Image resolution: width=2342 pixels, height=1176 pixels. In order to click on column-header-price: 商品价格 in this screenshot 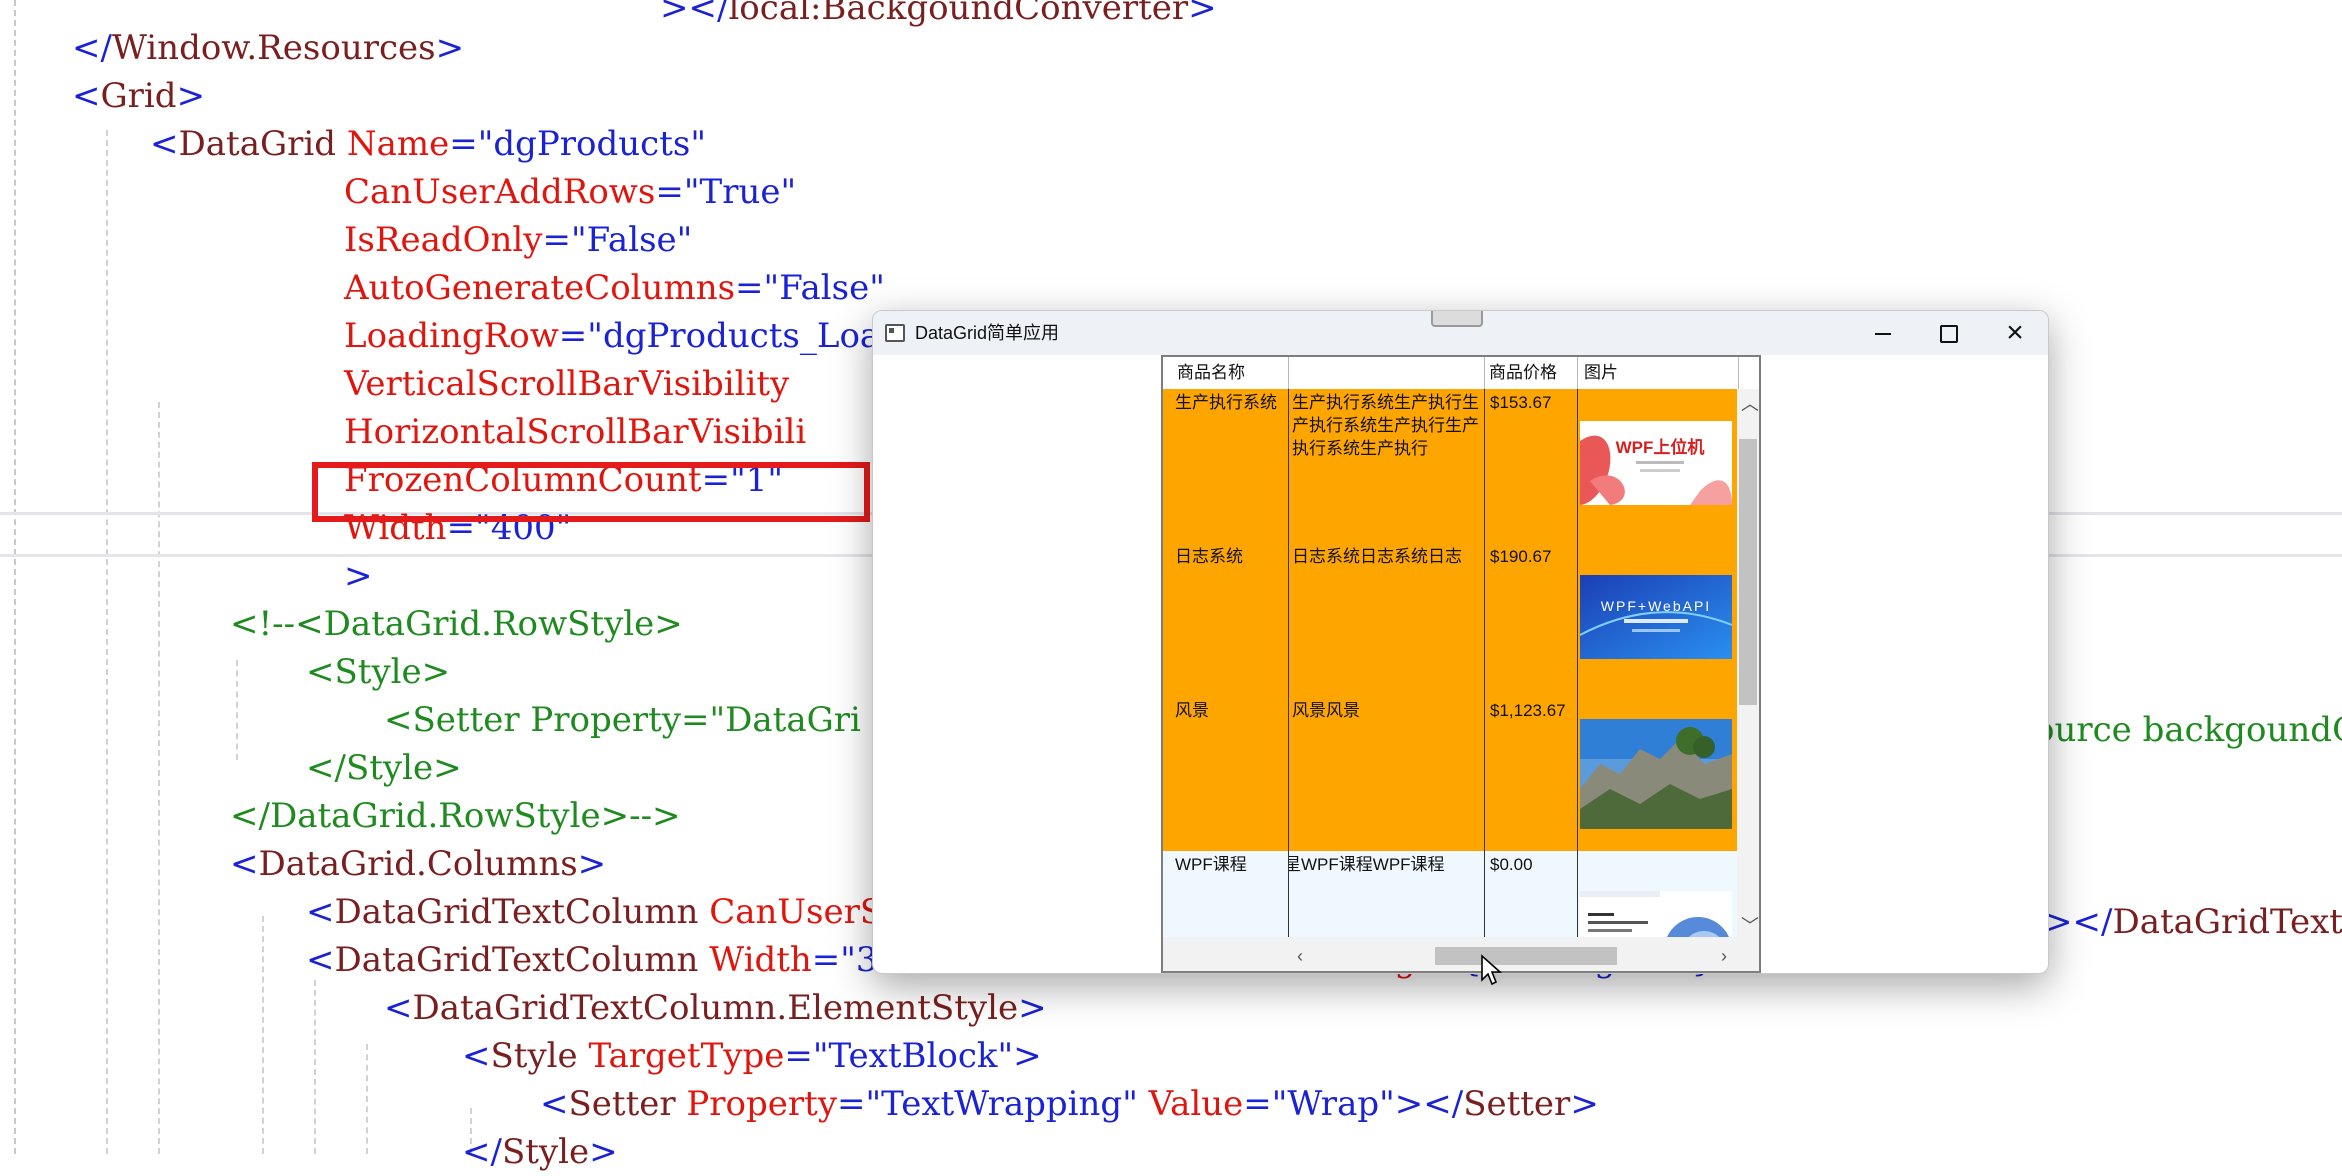, I will do `click(1531, 373)`.